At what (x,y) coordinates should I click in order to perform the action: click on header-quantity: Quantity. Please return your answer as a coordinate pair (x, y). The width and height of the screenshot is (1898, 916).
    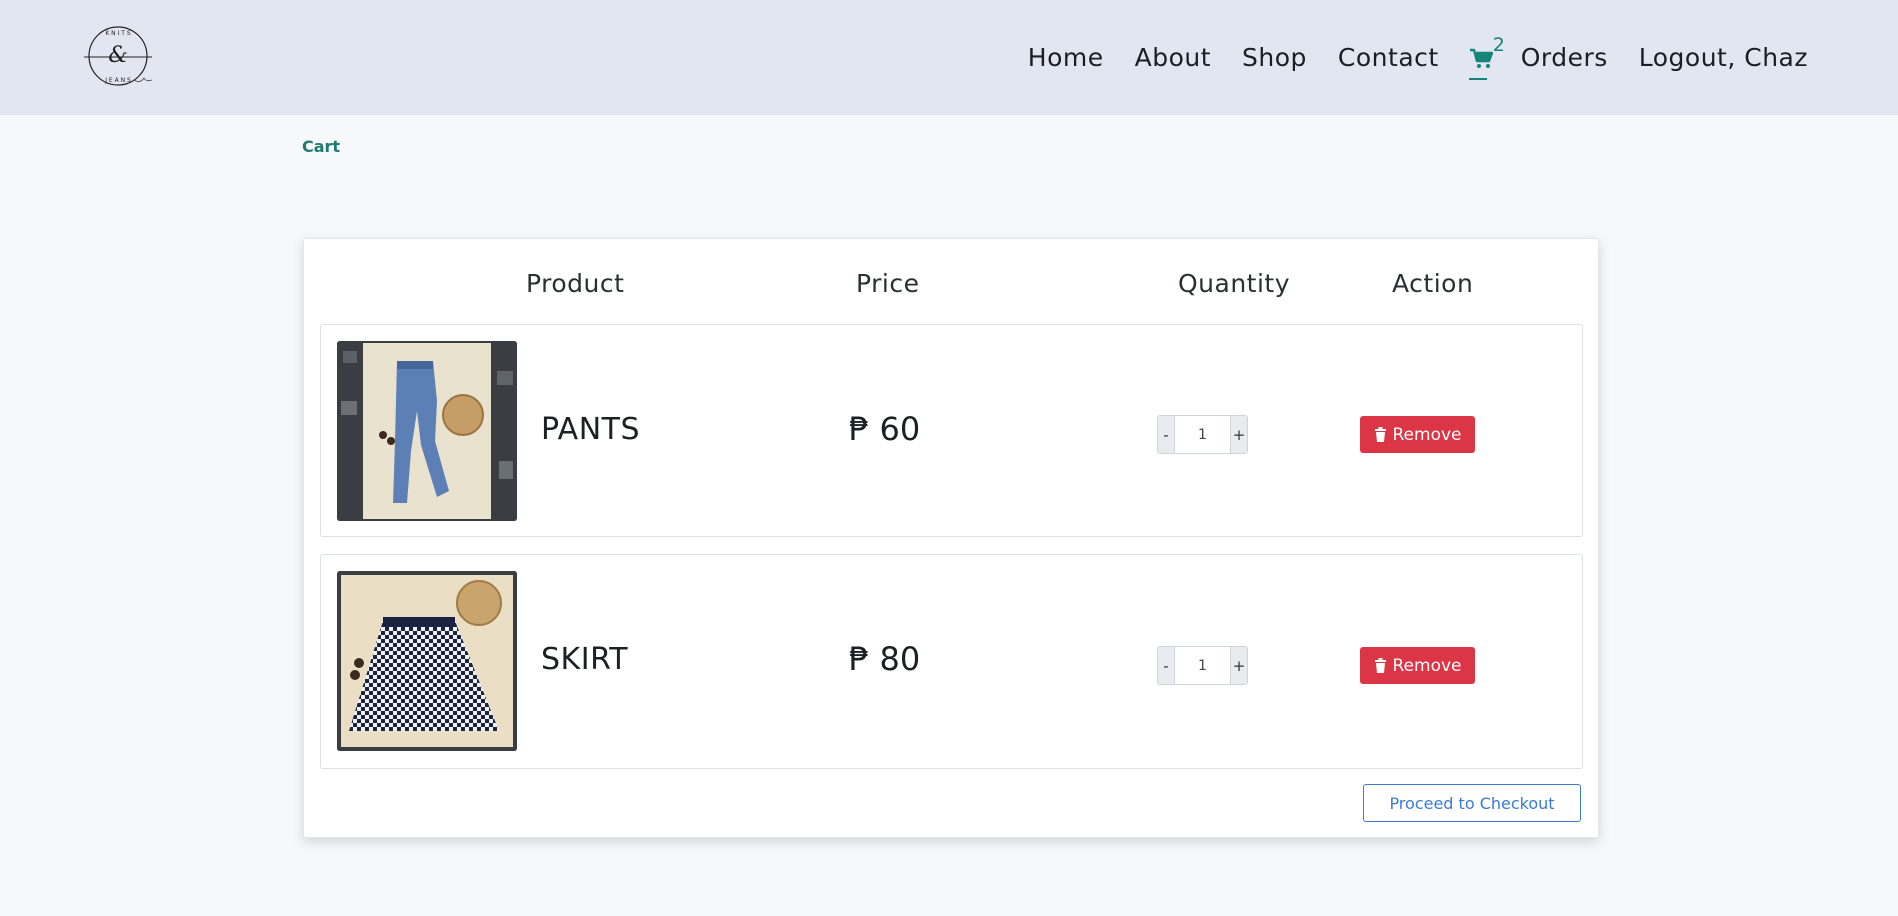
    Looking at the image, I should click on (1234, 283).